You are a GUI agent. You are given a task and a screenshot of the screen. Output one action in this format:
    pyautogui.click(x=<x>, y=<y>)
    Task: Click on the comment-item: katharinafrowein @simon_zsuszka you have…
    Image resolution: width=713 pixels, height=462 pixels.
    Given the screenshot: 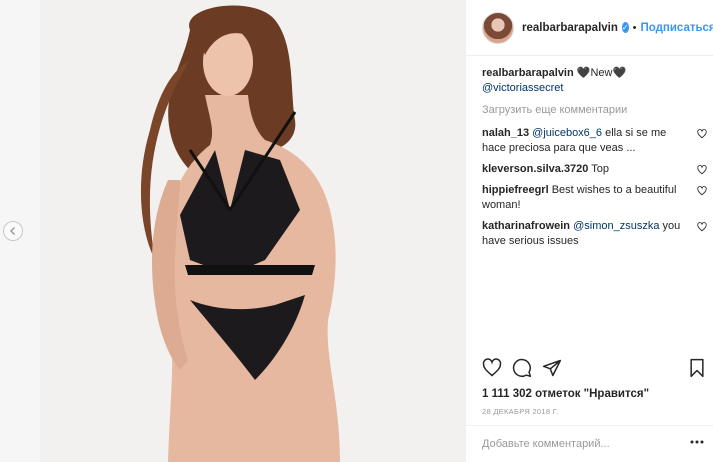 What is the action you would take?
    pyautogui.click(x=594, y=234)
    